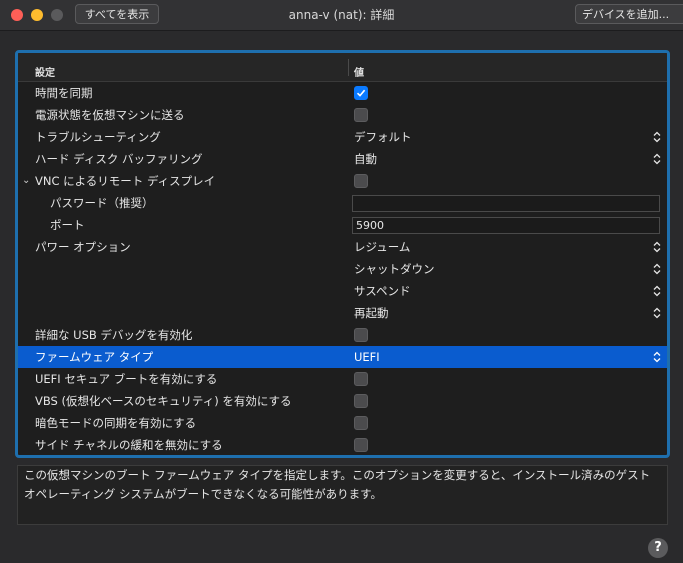 The width and height of the screenshot is (683, 563). I want to click on popup-value: UEFI, so click(367, 357).